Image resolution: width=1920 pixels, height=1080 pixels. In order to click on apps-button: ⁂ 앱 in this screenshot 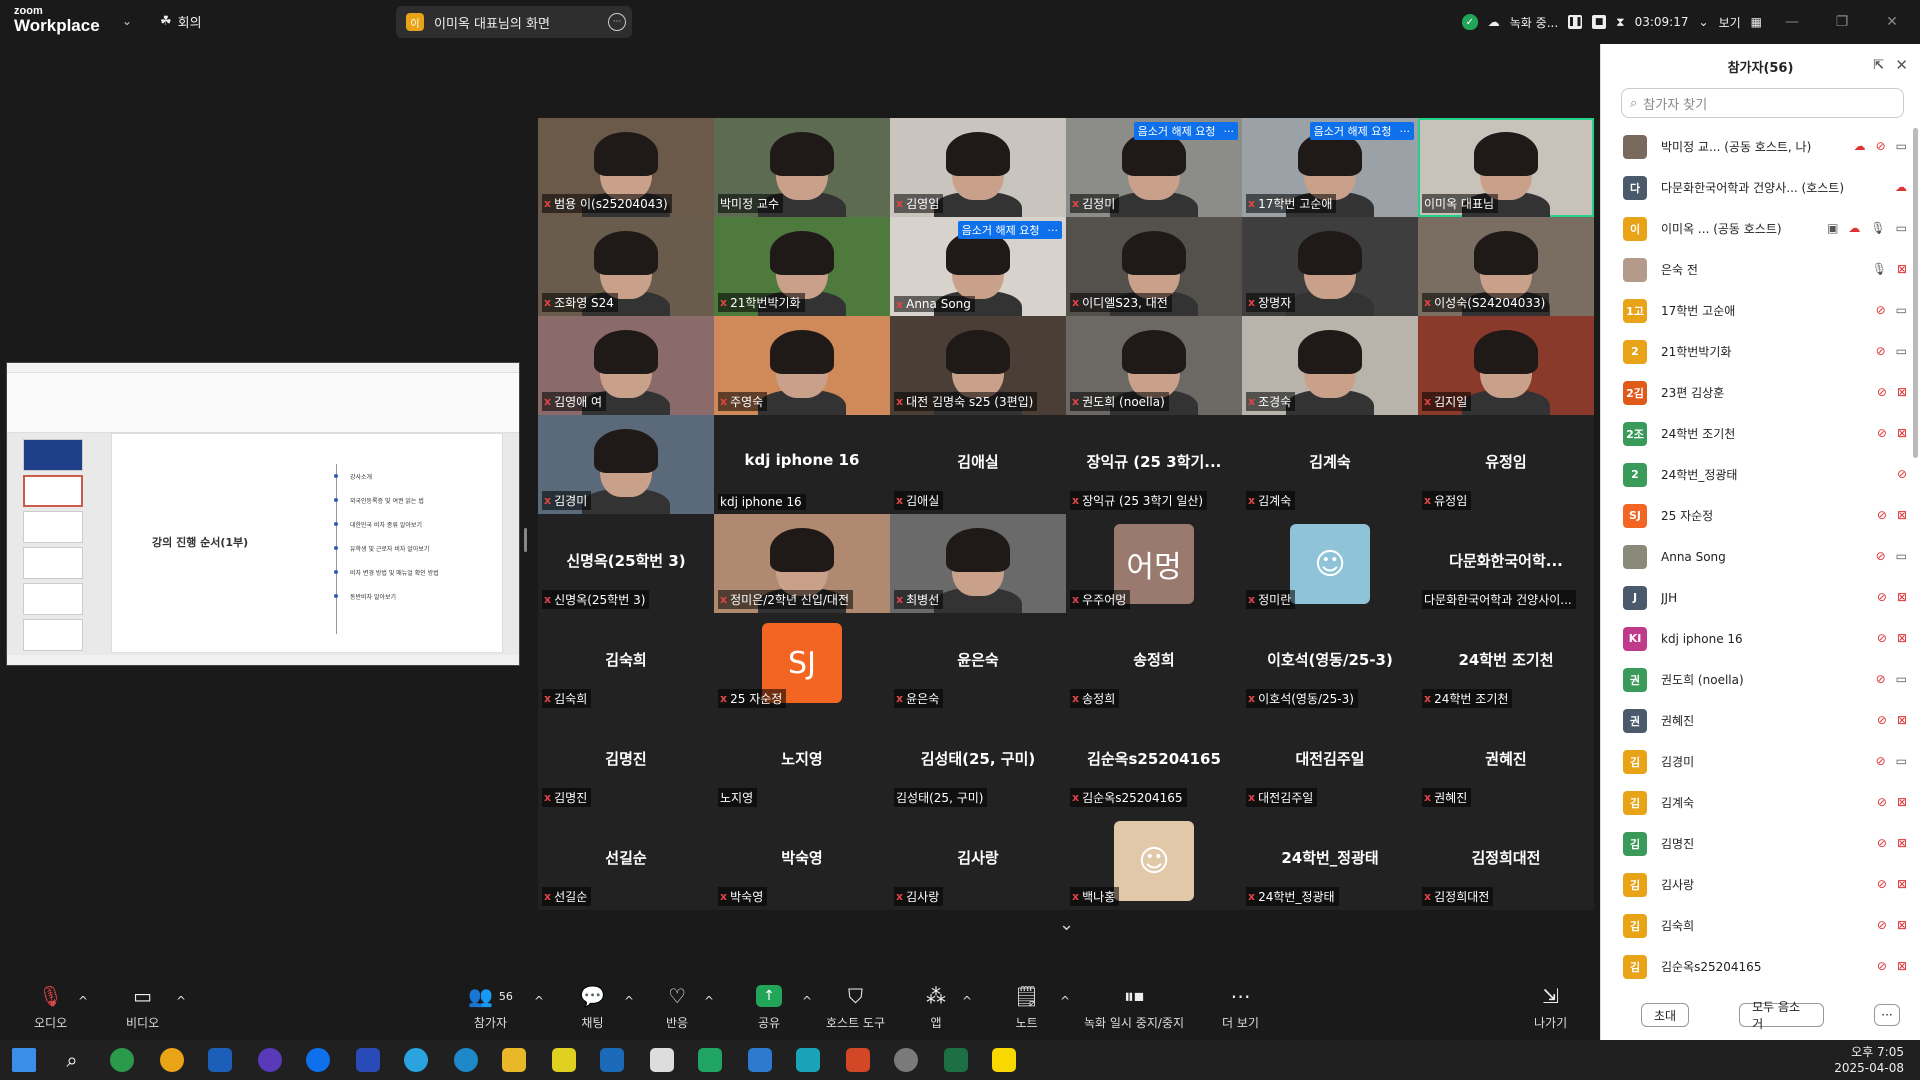, I will do `click(936, 1007)`.